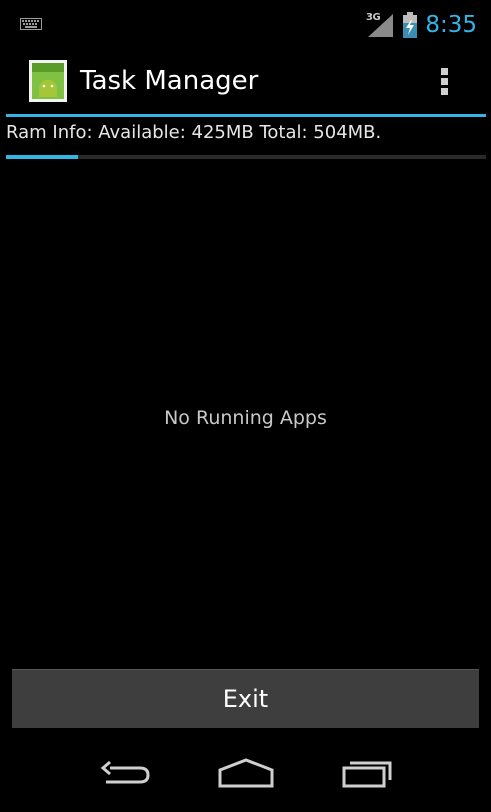 Image resolution: width=491 pixels, height=812 pixels. I want to click on battery-charging-icon, so click(410, 25).